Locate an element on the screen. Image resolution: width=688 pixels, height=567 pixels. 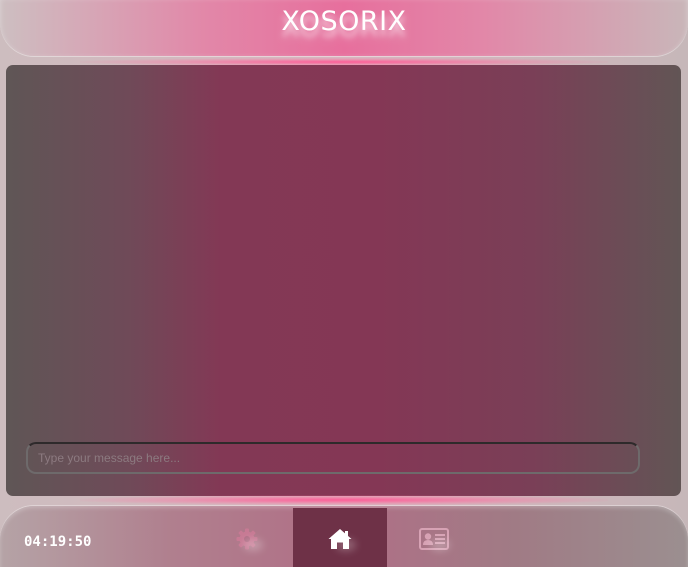
id-card-icon is located at coordinates (434, 539).